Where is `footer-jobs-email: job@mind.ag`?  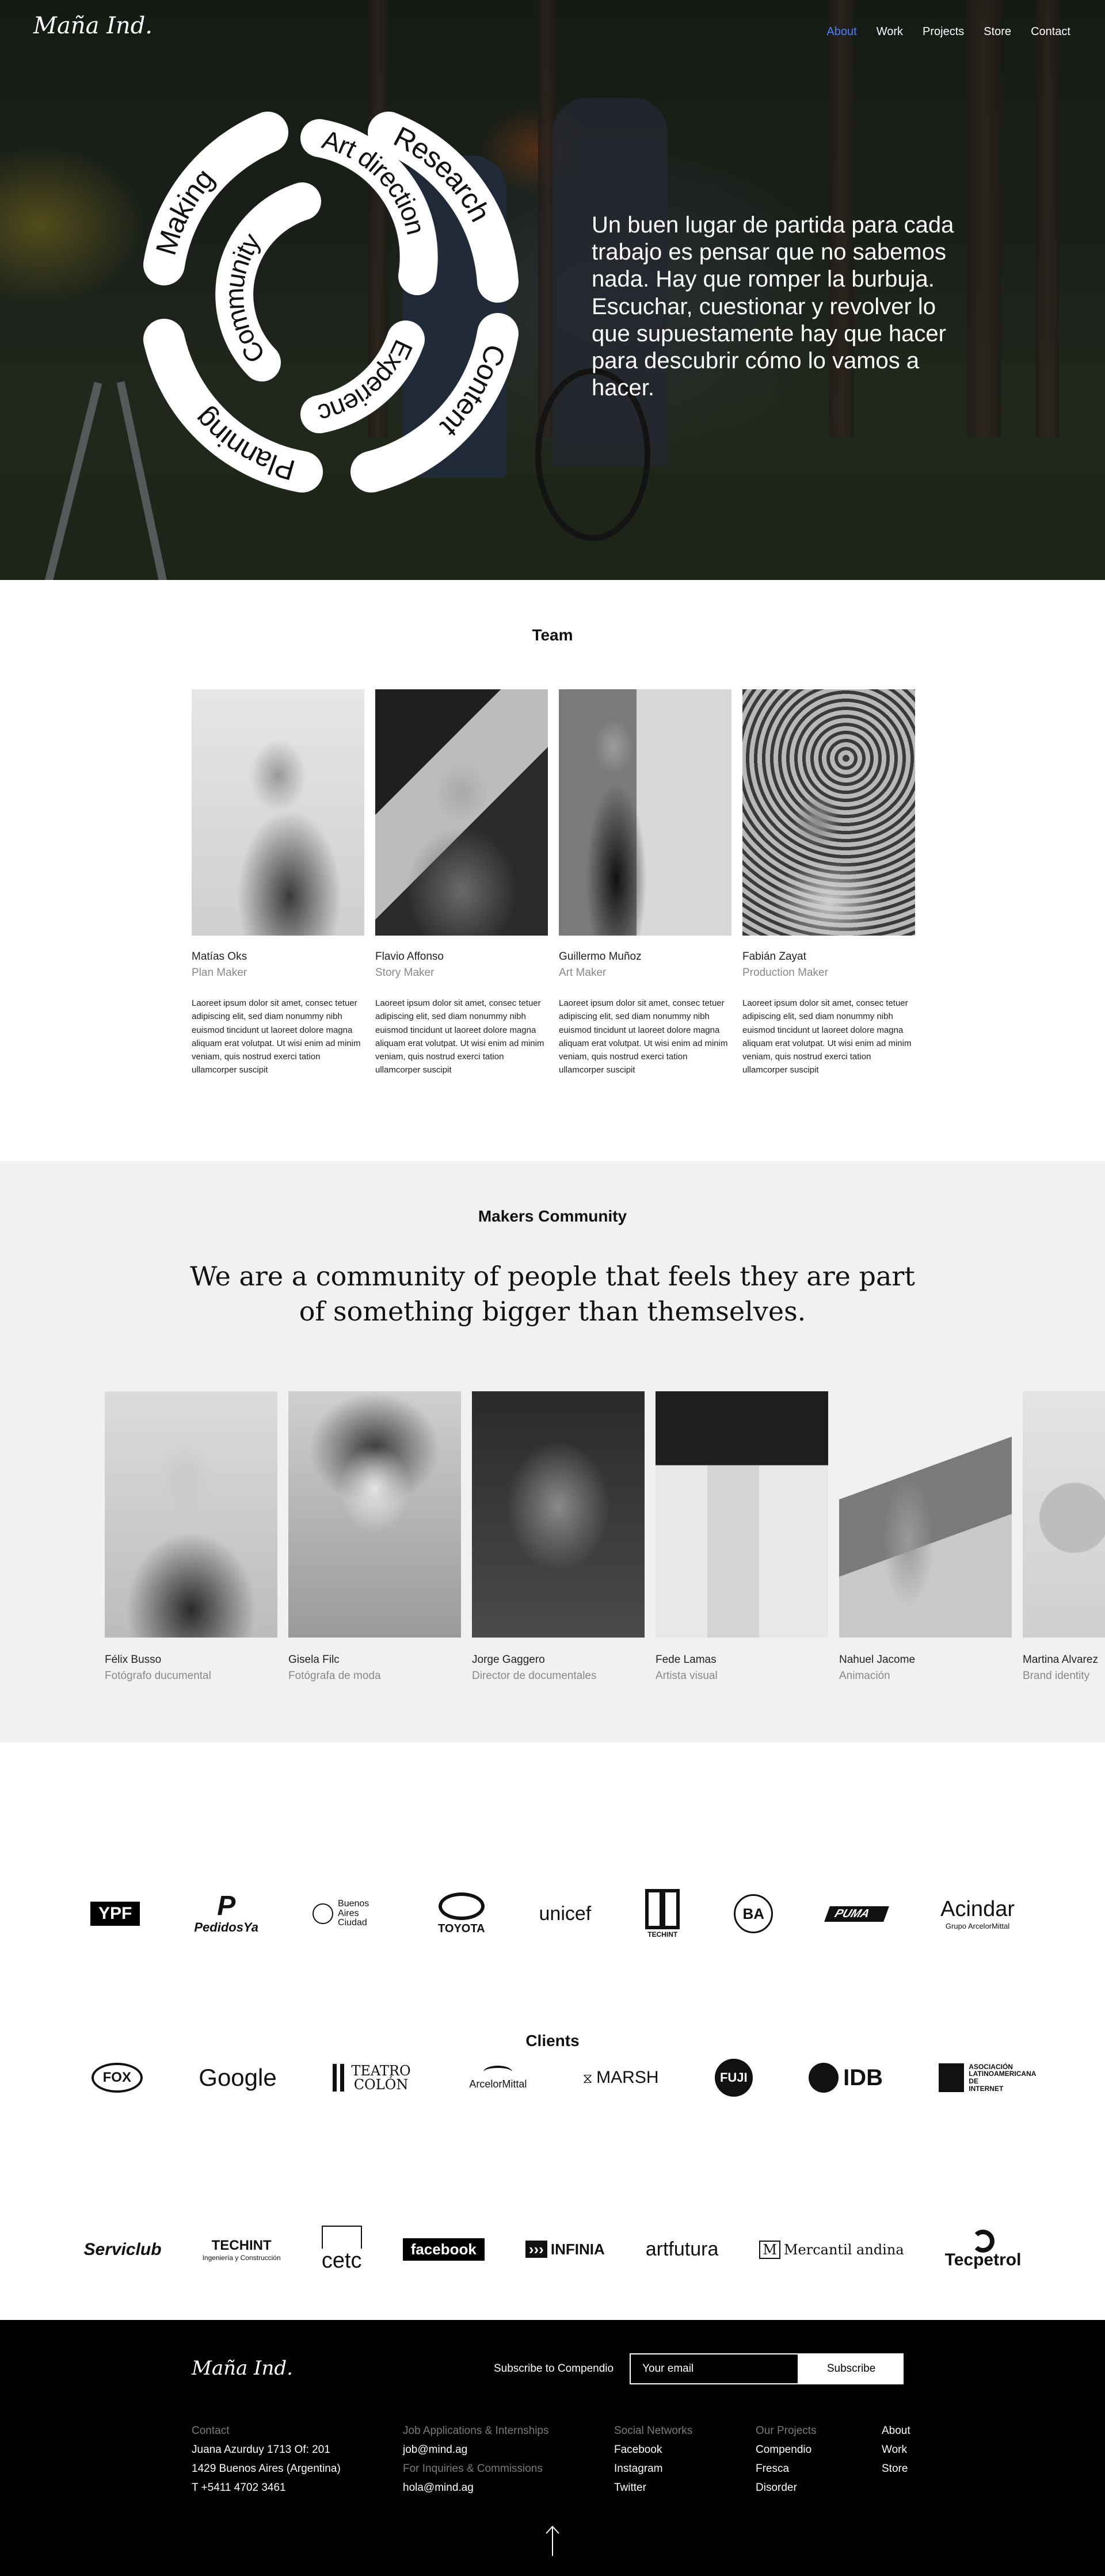 footer-jobs-email: job@mind.ag is located at coordinates (476, 2449).